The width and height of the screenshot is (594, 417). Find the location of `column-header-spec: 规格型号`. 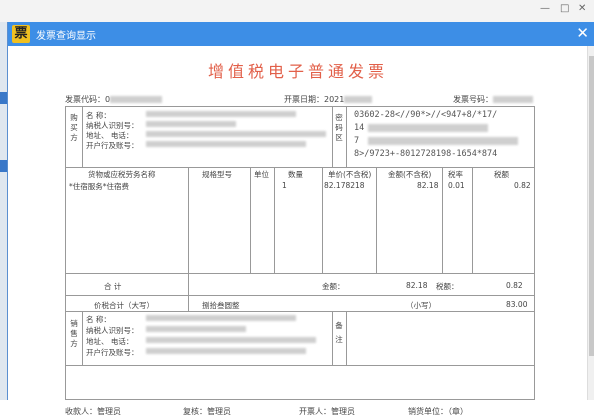

column-header-spec: 规格型号 is located at coordinates (217, 174).